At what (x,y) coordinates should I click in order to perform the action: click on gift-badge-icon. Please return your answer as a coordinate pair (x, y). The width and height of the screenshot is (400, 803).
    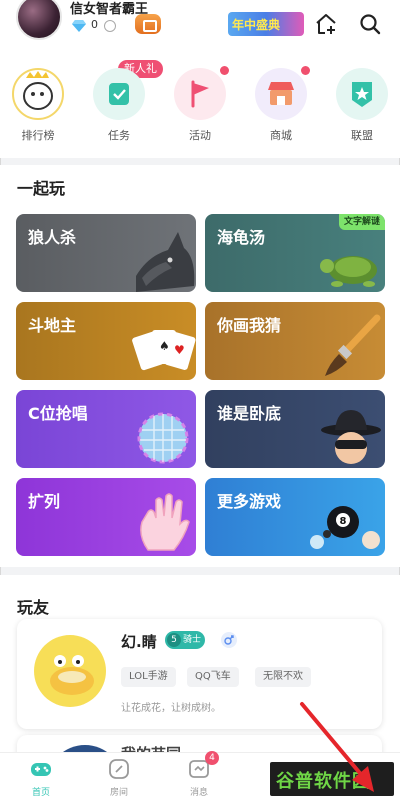
    Looking at the image, I should click on (148, 24).